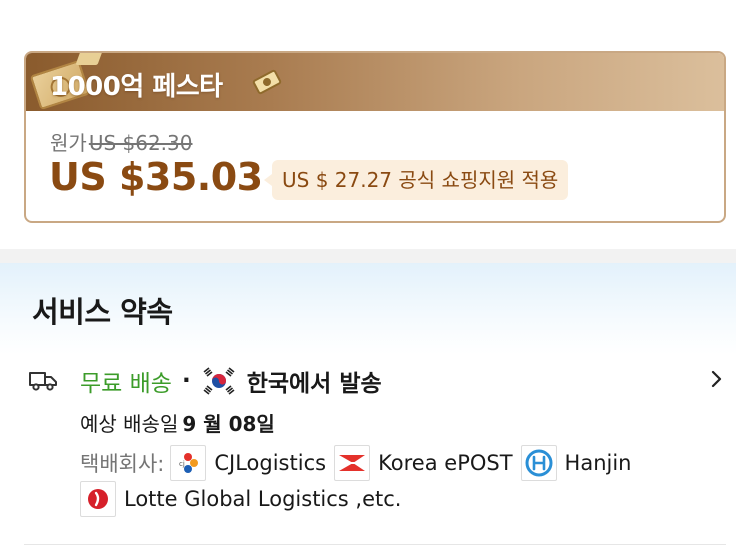  What do you see at coordinates (156, 177) in the screenshot?
I see `sale-price: US $35.03` at bounding box center [156, 177].